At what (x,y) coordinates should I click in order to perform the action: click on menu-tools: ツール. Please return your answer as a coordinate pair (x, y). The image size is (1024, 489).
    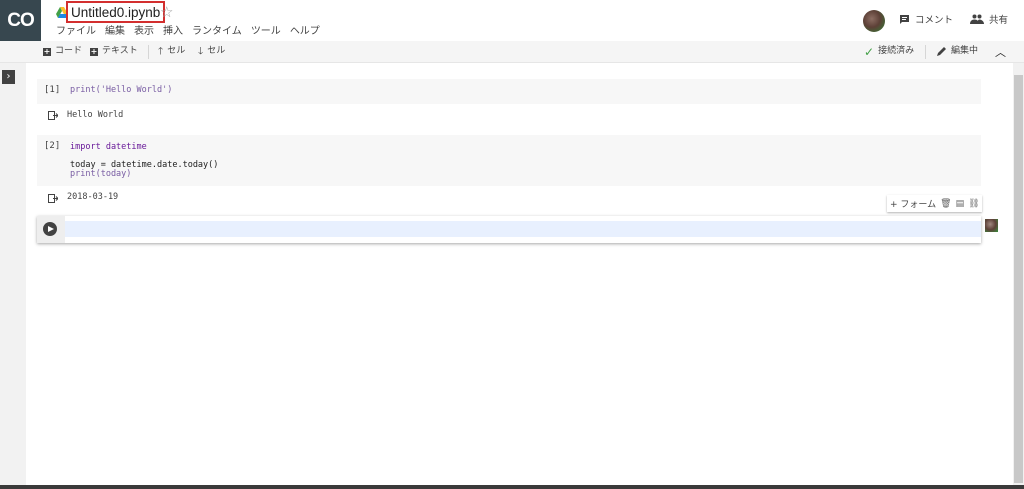
    Looking at the image, I should click on (266, 32).